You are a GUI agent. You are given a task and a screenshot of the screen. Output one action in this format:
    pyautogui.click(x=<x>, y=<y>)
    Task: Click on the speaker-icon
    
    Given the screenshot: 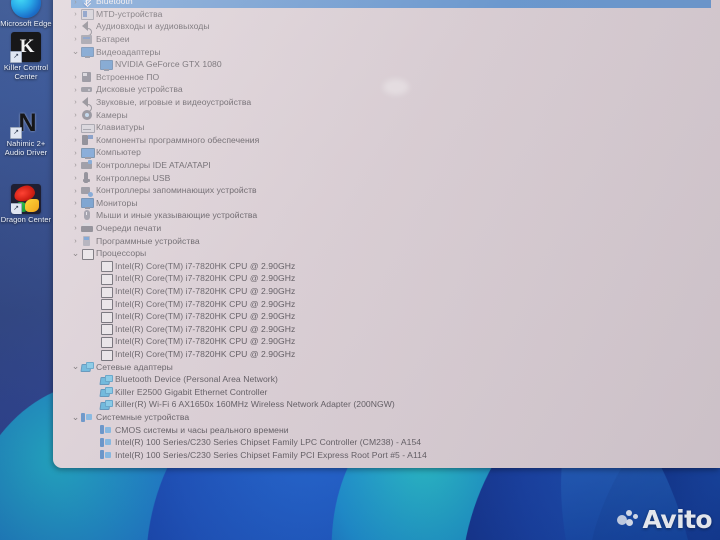 What is the action you would take?
    pyautogui.click(x=86, y=29)
    